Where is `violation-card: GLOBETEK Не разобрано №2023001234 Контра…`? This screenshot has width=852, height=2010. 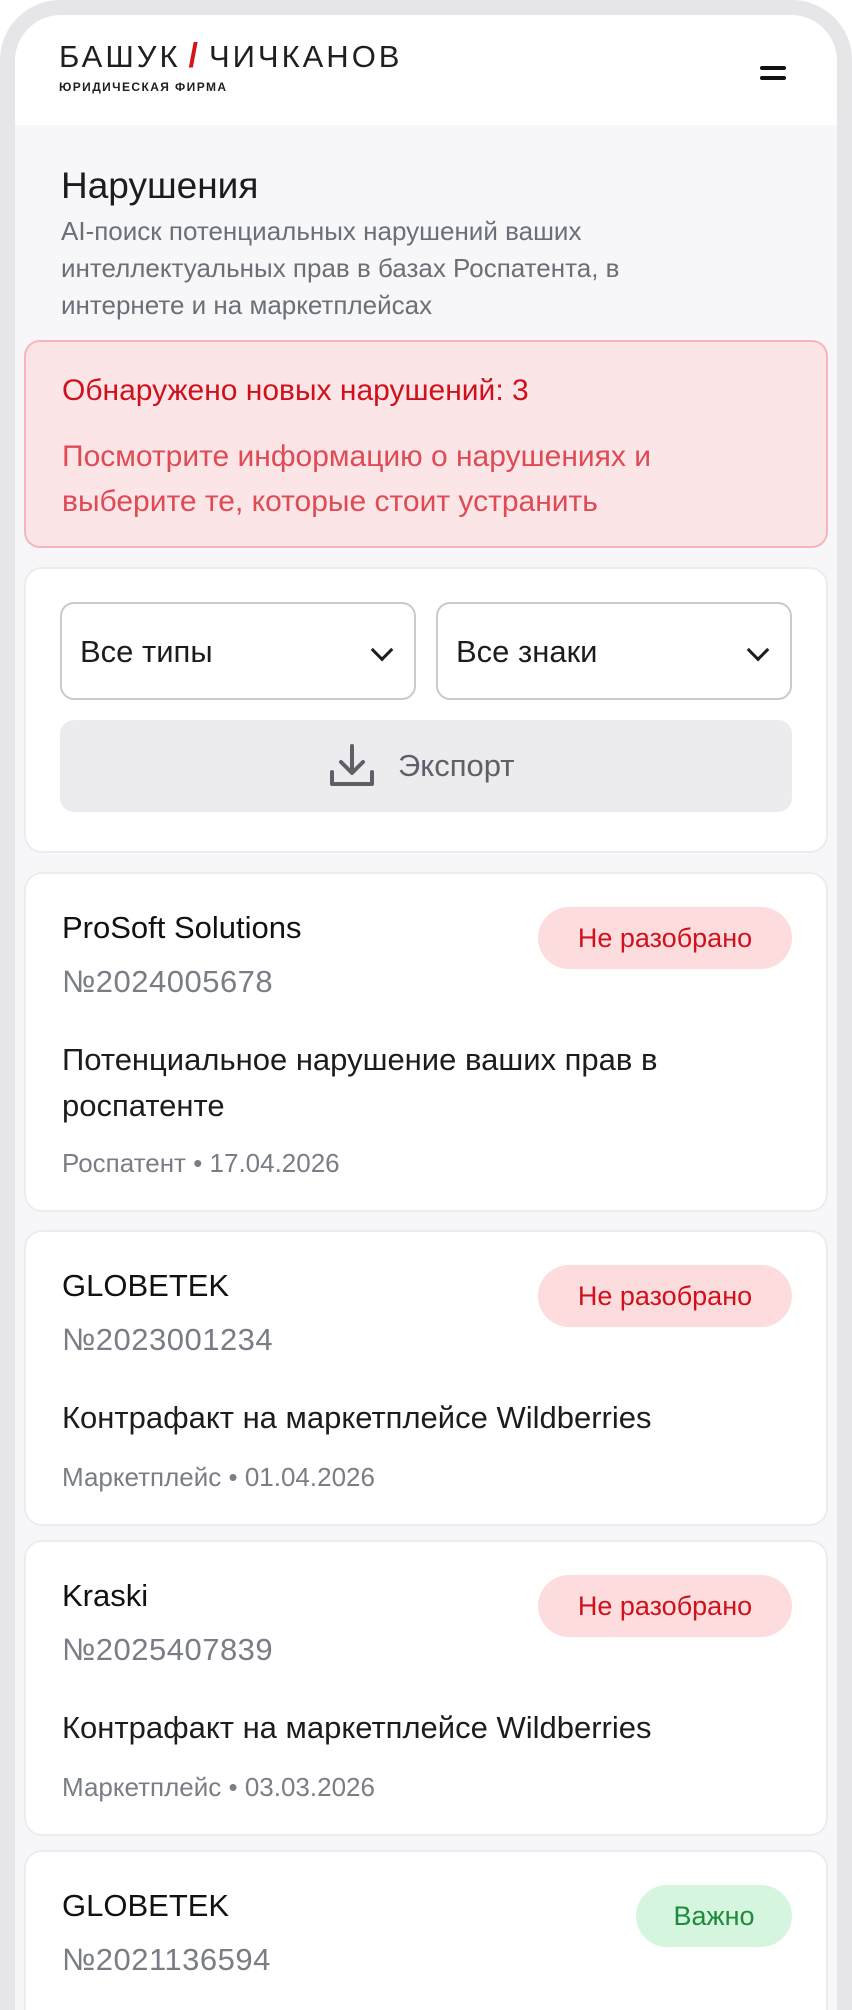 violation-card: GLOBETEK Не разобрано №2023001234 Контра… is located at coordinates (426, 1378).